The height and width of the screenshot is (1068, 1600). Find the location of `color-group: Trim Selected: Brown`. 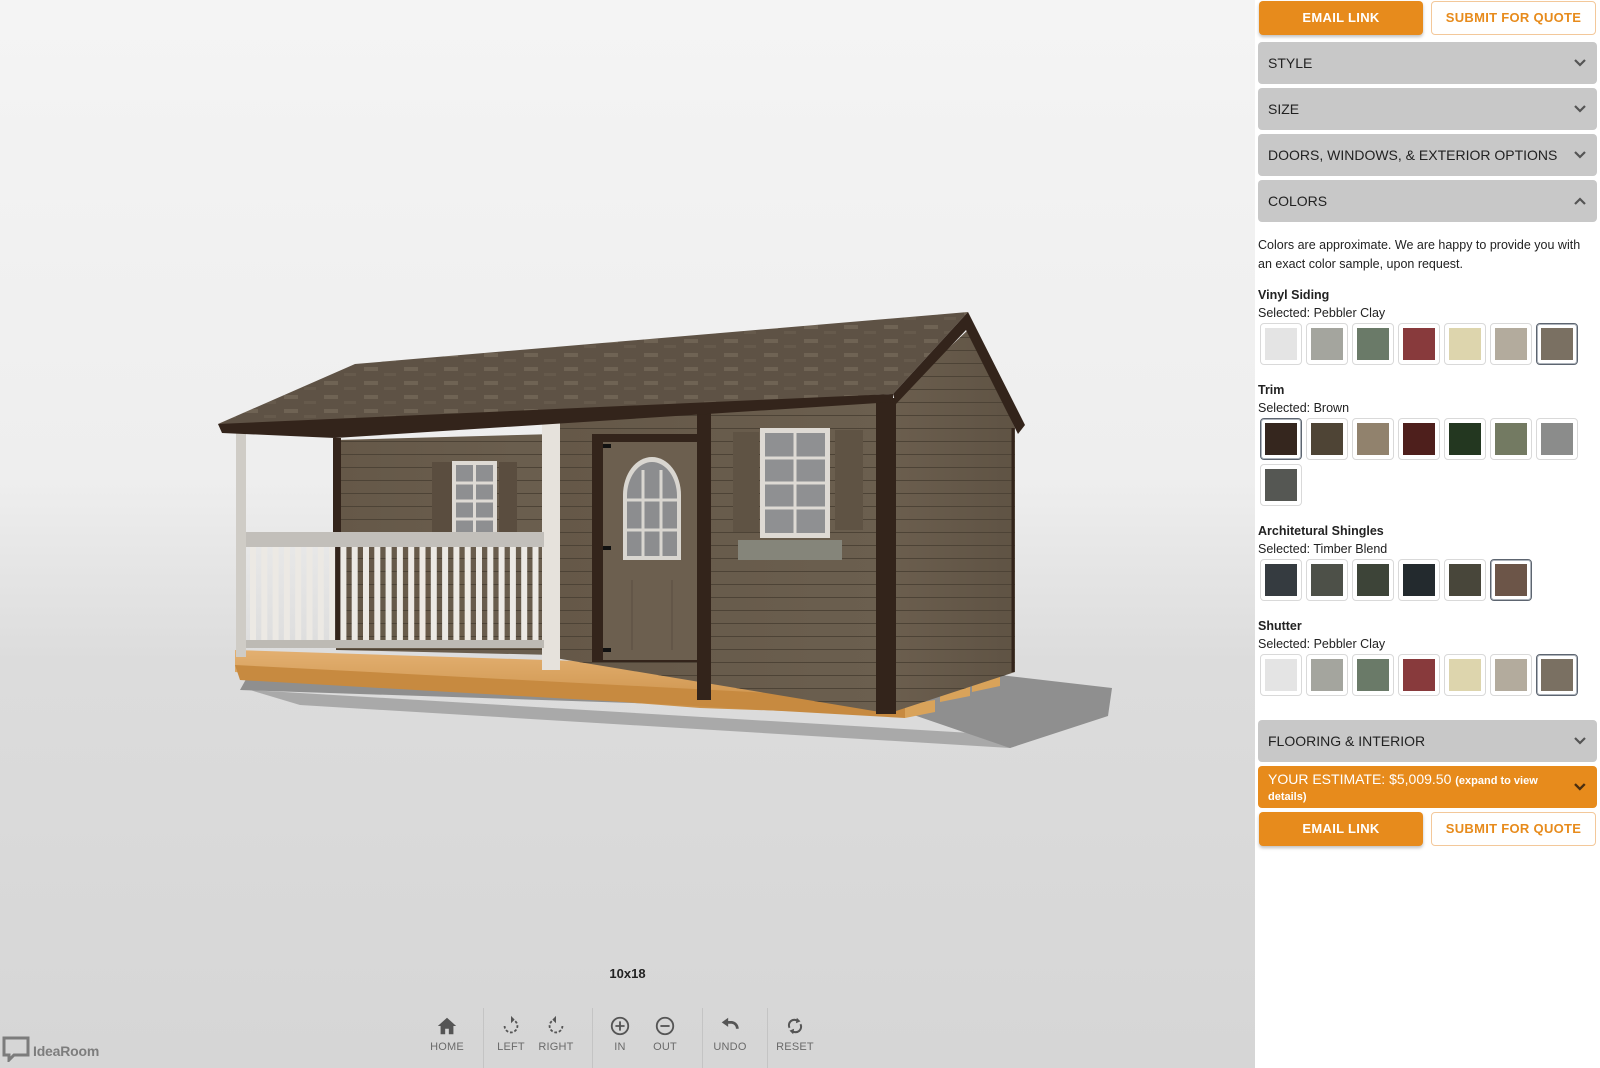

color-group: Trim Selected: Brown is located at coordinates (1427, 446).